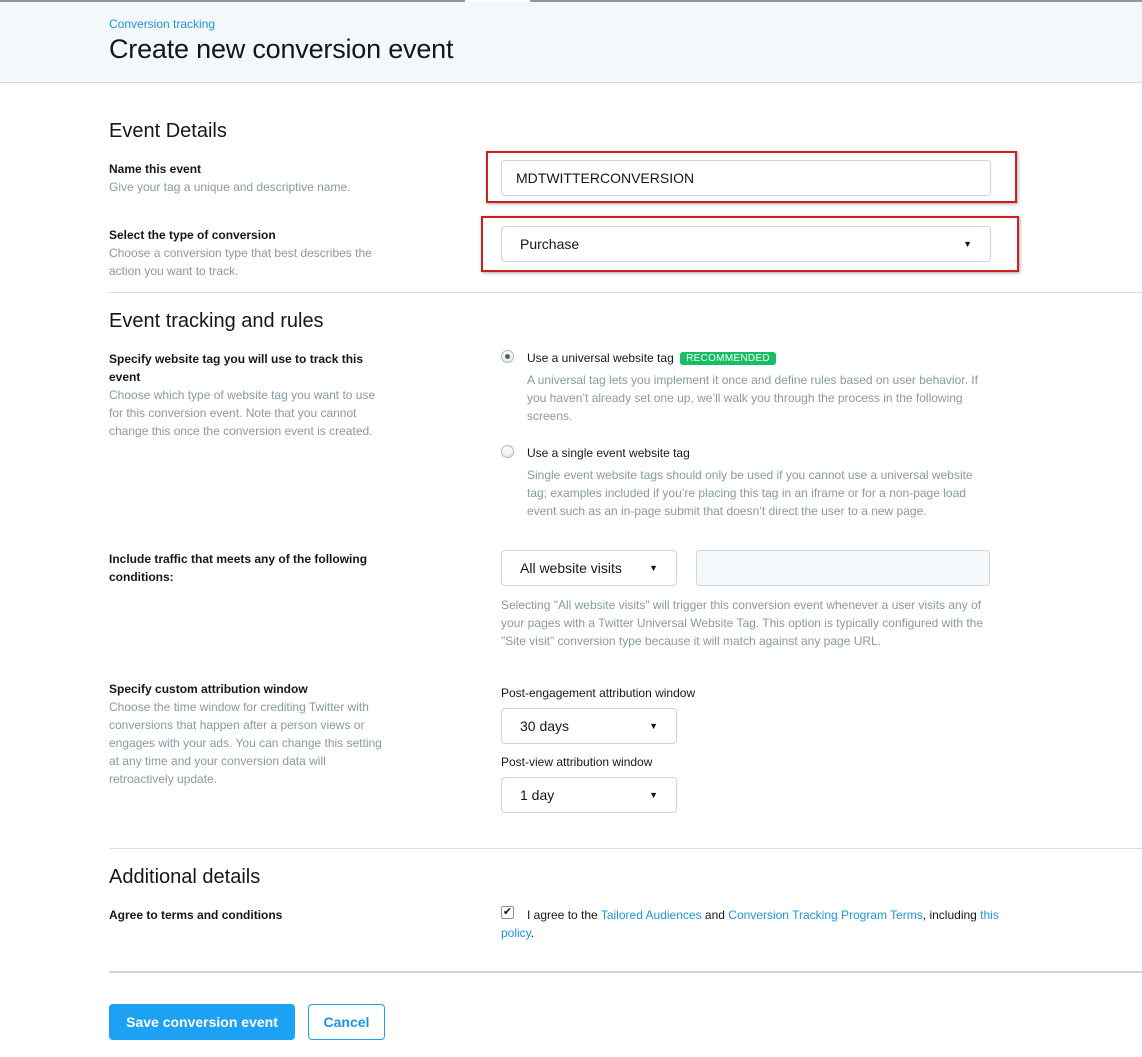 The image size is (1142, 1057). What do you see at coordinates (651, 915) in the screenshot?
I see `tailored-audiences-link: Tailored Audiences` at bounding box center [651, 915].